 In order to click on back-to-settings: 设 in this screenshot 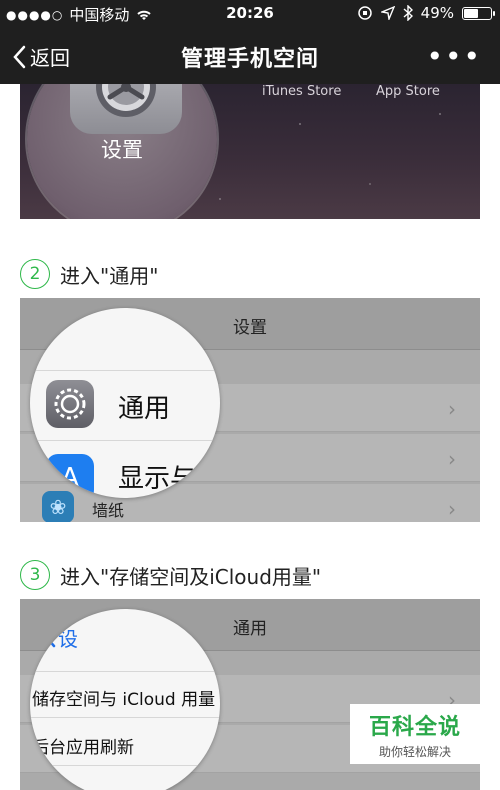, I will do `click(61, 637)`.